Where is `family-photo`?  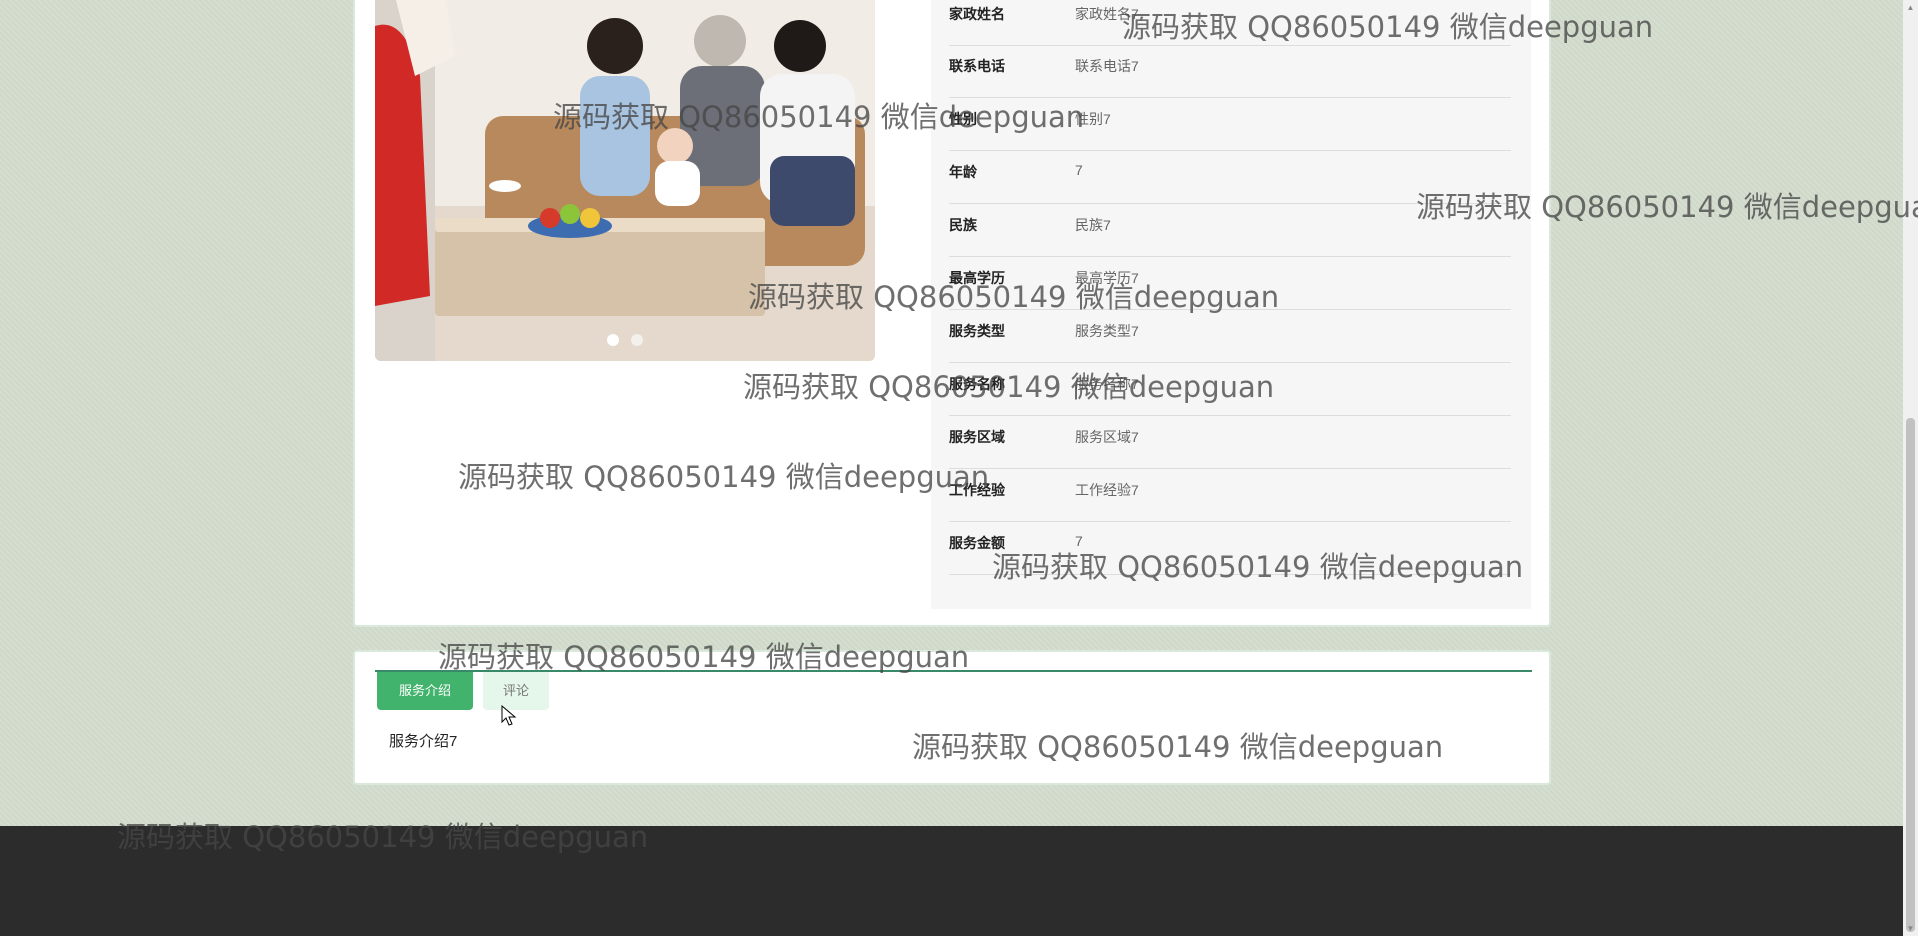
family-photo is located at coordinates (625, 180).